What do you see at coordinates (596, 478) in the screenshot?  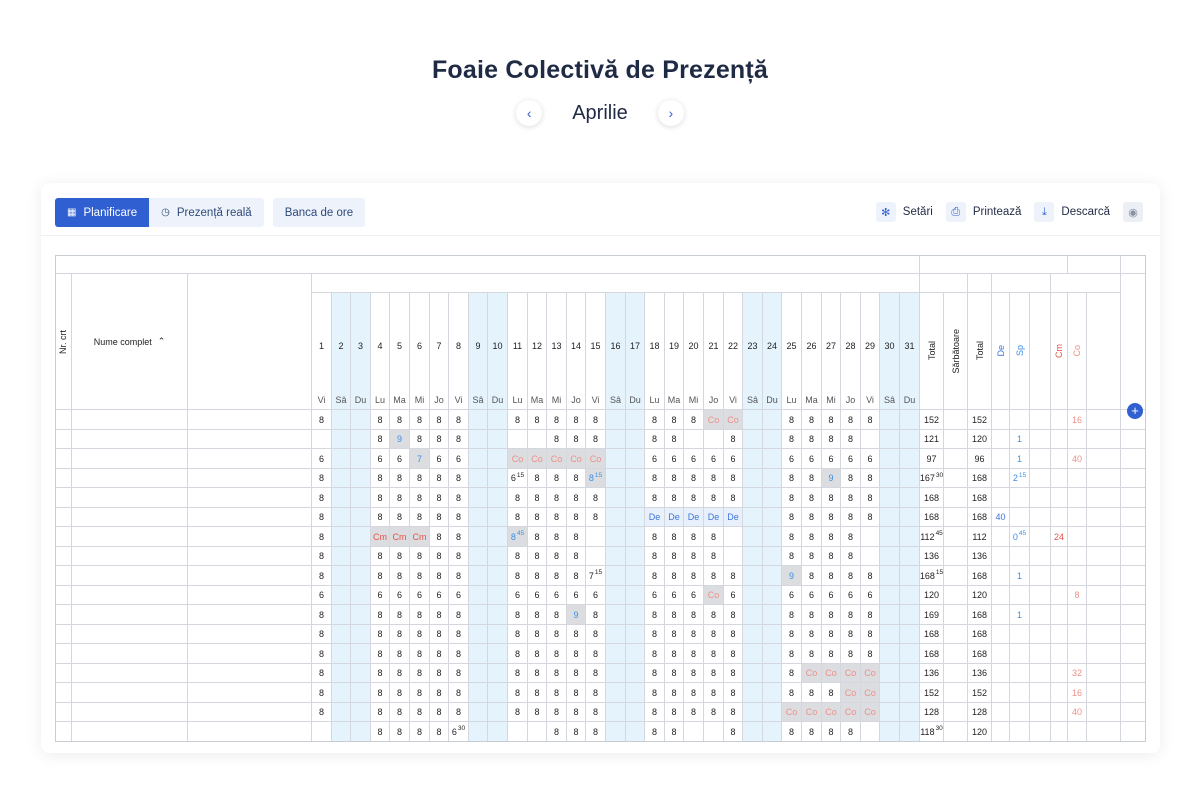 I see `day-cell: 8 15` at bounding box center [596, 478].